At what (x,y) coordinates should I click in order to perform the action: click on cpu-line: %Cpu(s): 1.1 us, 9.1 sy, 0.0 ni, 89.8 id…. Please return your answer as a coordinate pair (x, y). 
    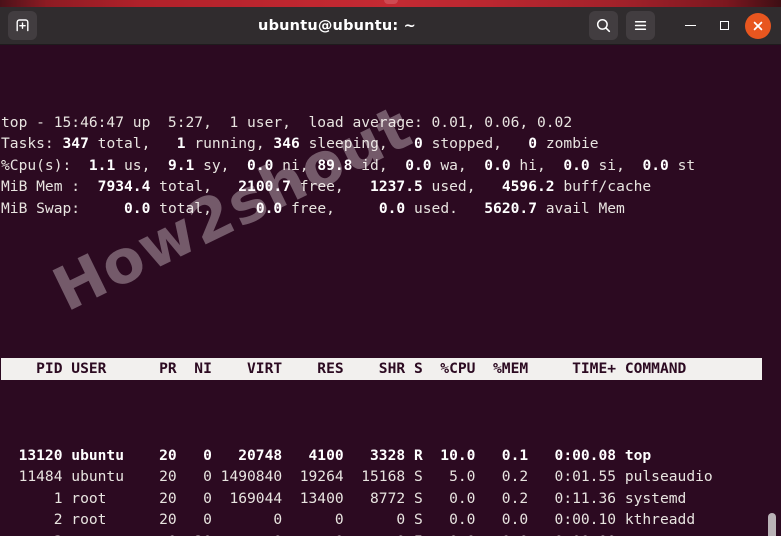
    Looking at the image, I should click on (348, 165).